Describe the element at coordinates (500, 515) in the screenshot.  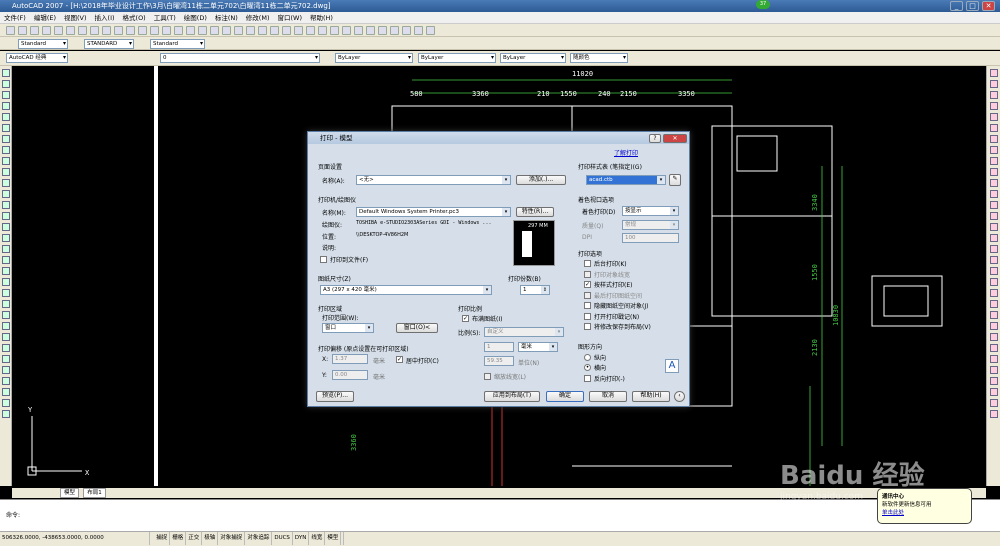
I see `command-window: 命令:` at that location.